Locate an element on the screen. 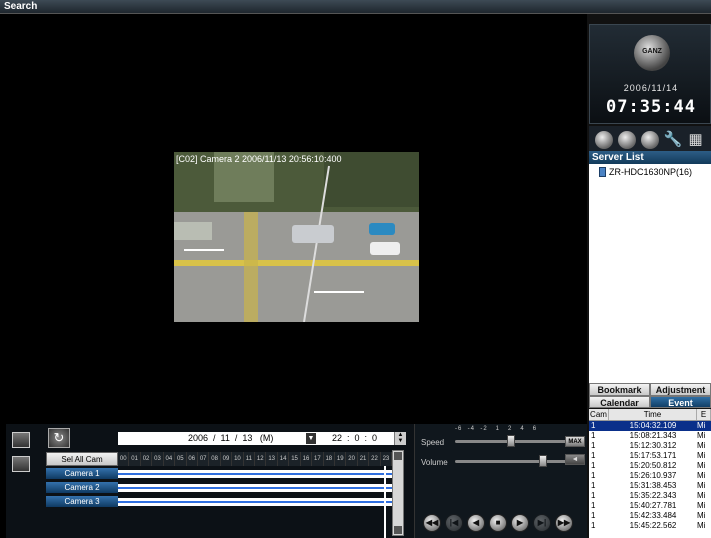 Image resolution: width=711 pixels, height=538 pixels. storage-icon is located at coordinates (649, 140).